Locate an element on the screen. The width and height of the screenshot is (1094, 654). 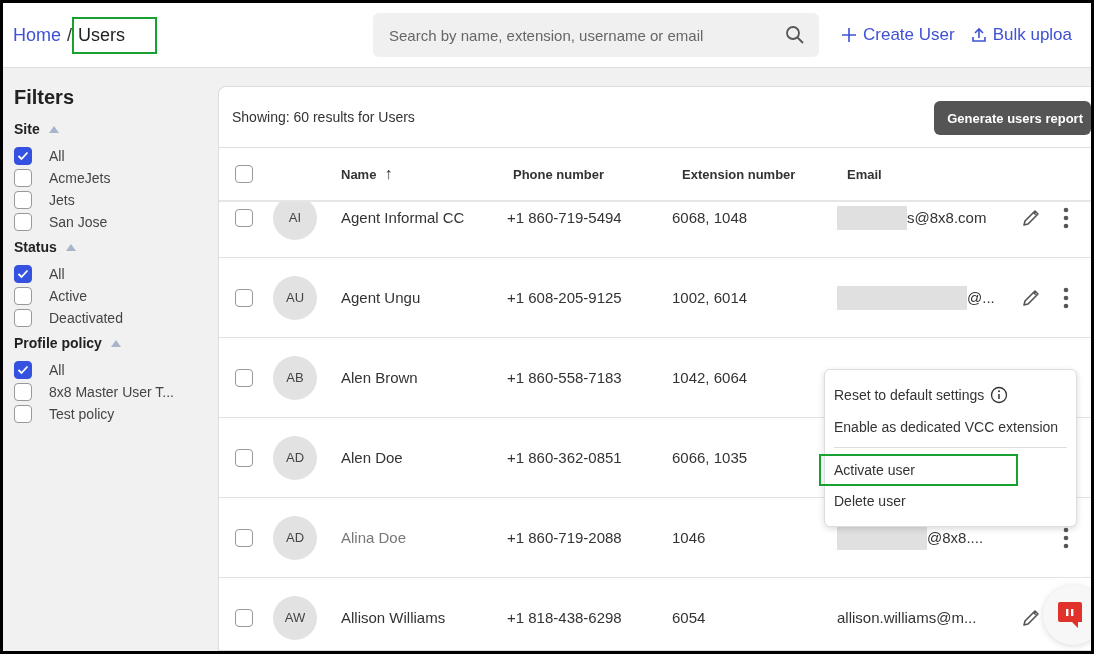
extension-number: 1042, 6064 is located at coordinates (710, 377).